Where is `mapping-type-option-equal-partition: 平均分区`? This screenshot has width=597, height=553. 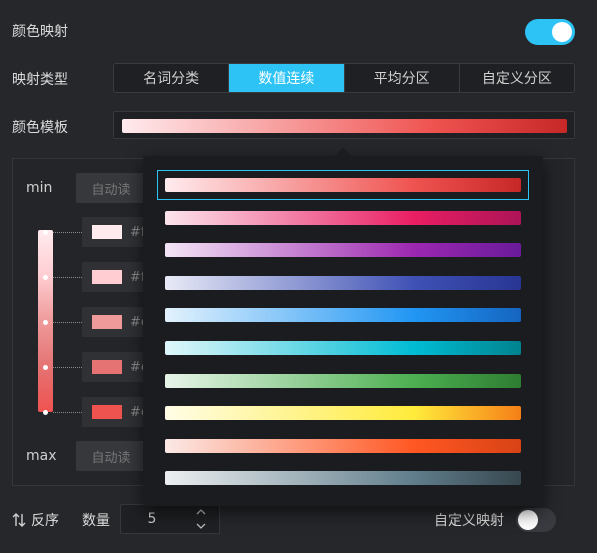 mapping-type-option-equal-partition: 平均分区 is located at coordinates (402, 78).